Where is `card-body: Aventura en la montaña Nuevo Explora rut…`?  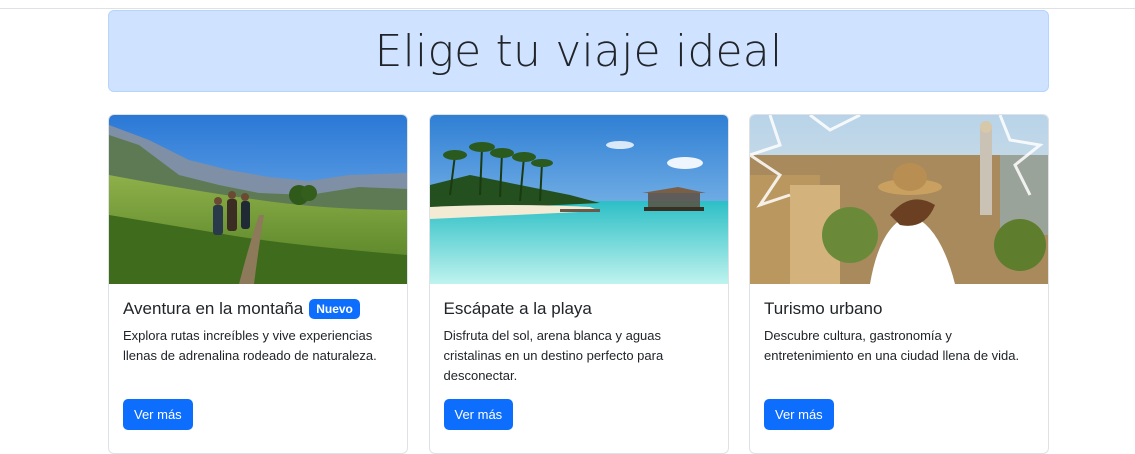 card-body: Aventura en la montaña Nuevo Explora rut… is located at coordinates (258, 325).